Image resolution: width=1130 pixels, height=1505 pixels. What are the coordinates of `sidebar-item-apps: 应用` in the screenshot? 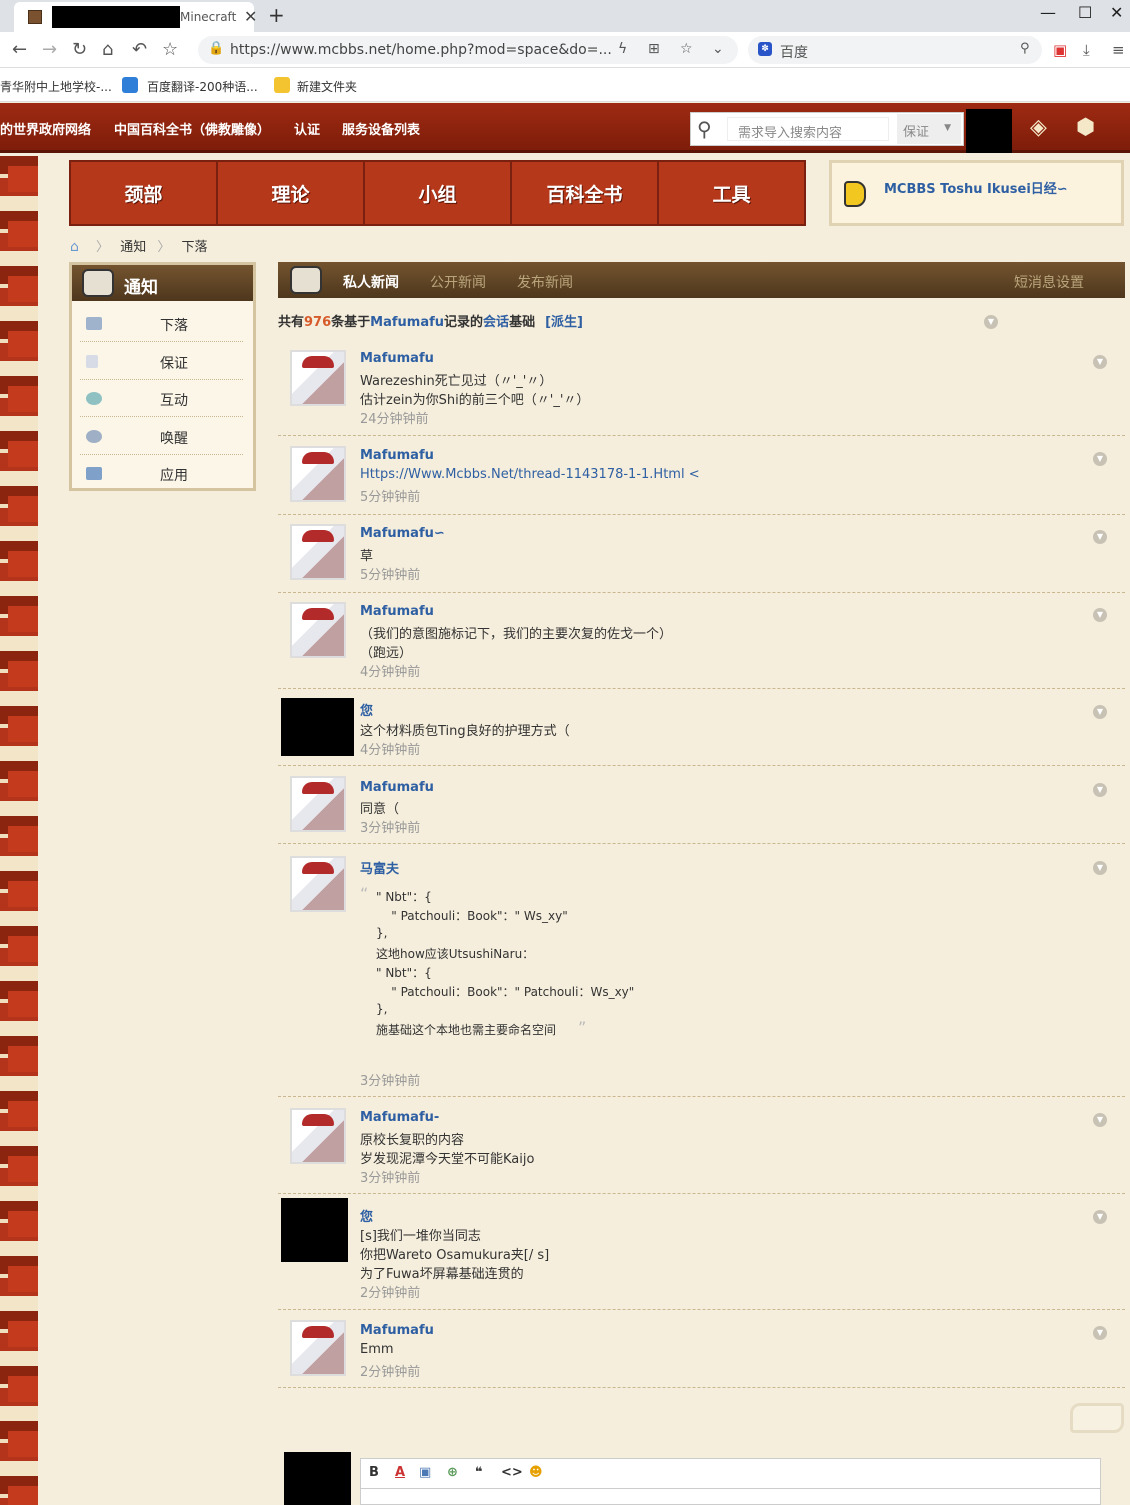 It's located at (161, 473).